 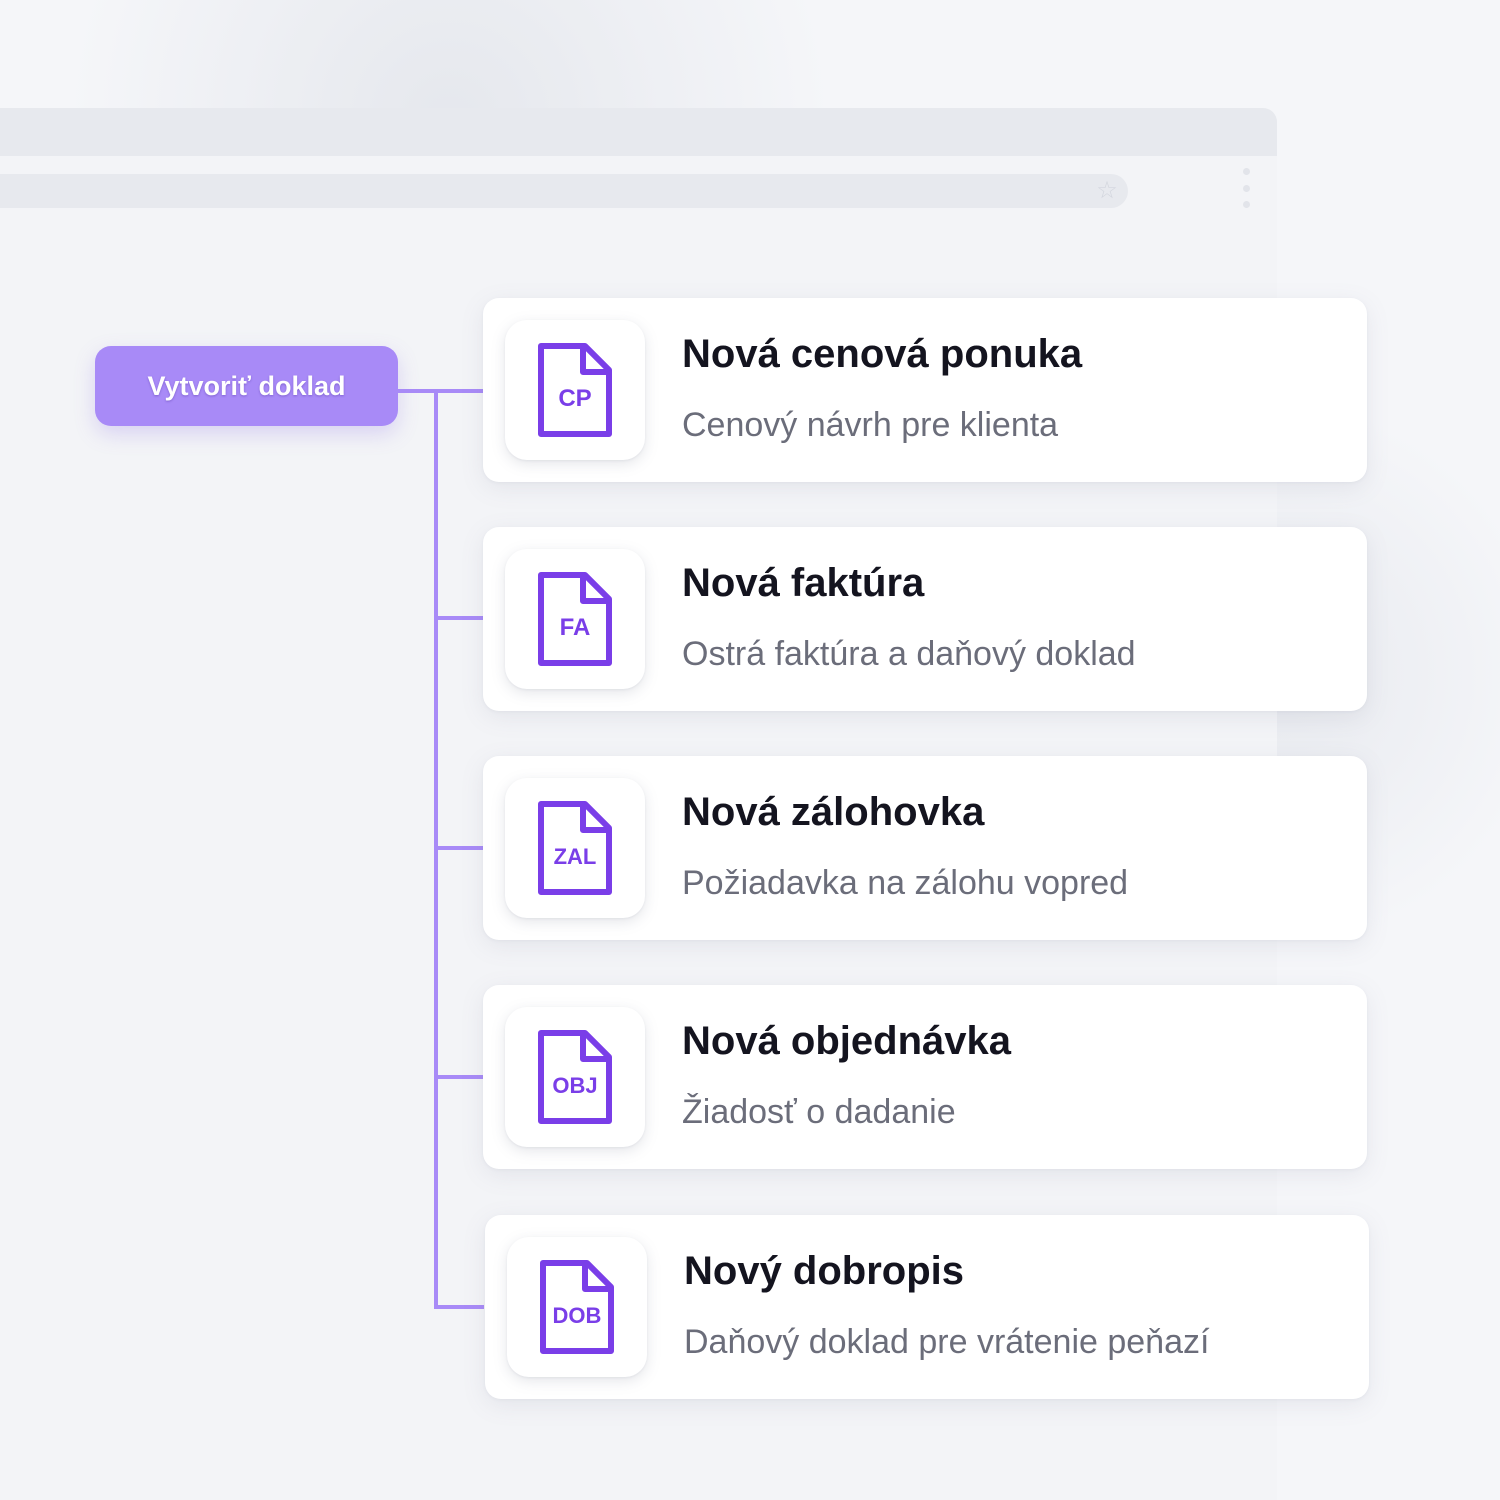 What do you see at coordinates (441, 391) in the screenshot?
I see `connector-line` at bounding box center [441, 391].